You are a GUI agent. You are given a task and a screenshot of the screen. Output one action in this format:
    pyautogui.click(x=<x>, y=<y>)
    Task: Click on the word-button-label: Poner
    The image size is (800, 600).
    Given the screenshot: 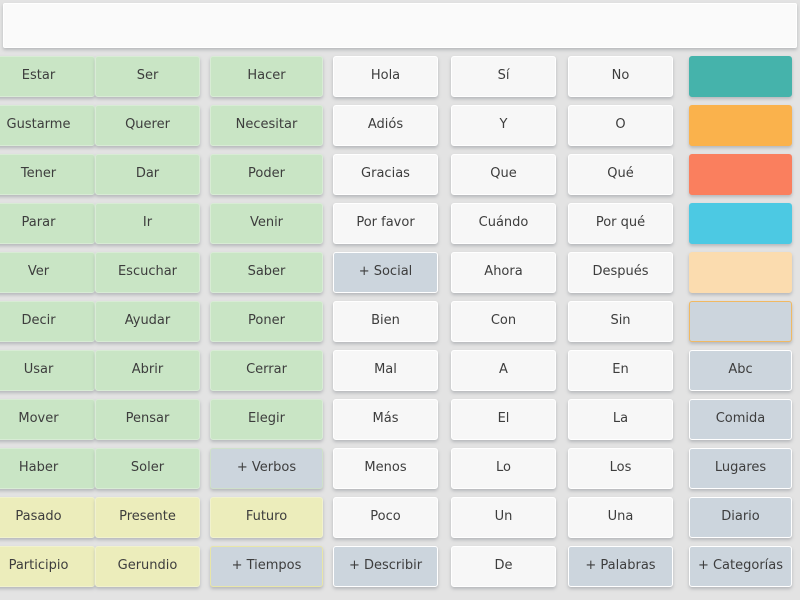 What is the action you would take?
    pyautogui.click(x=266, y=321)
    